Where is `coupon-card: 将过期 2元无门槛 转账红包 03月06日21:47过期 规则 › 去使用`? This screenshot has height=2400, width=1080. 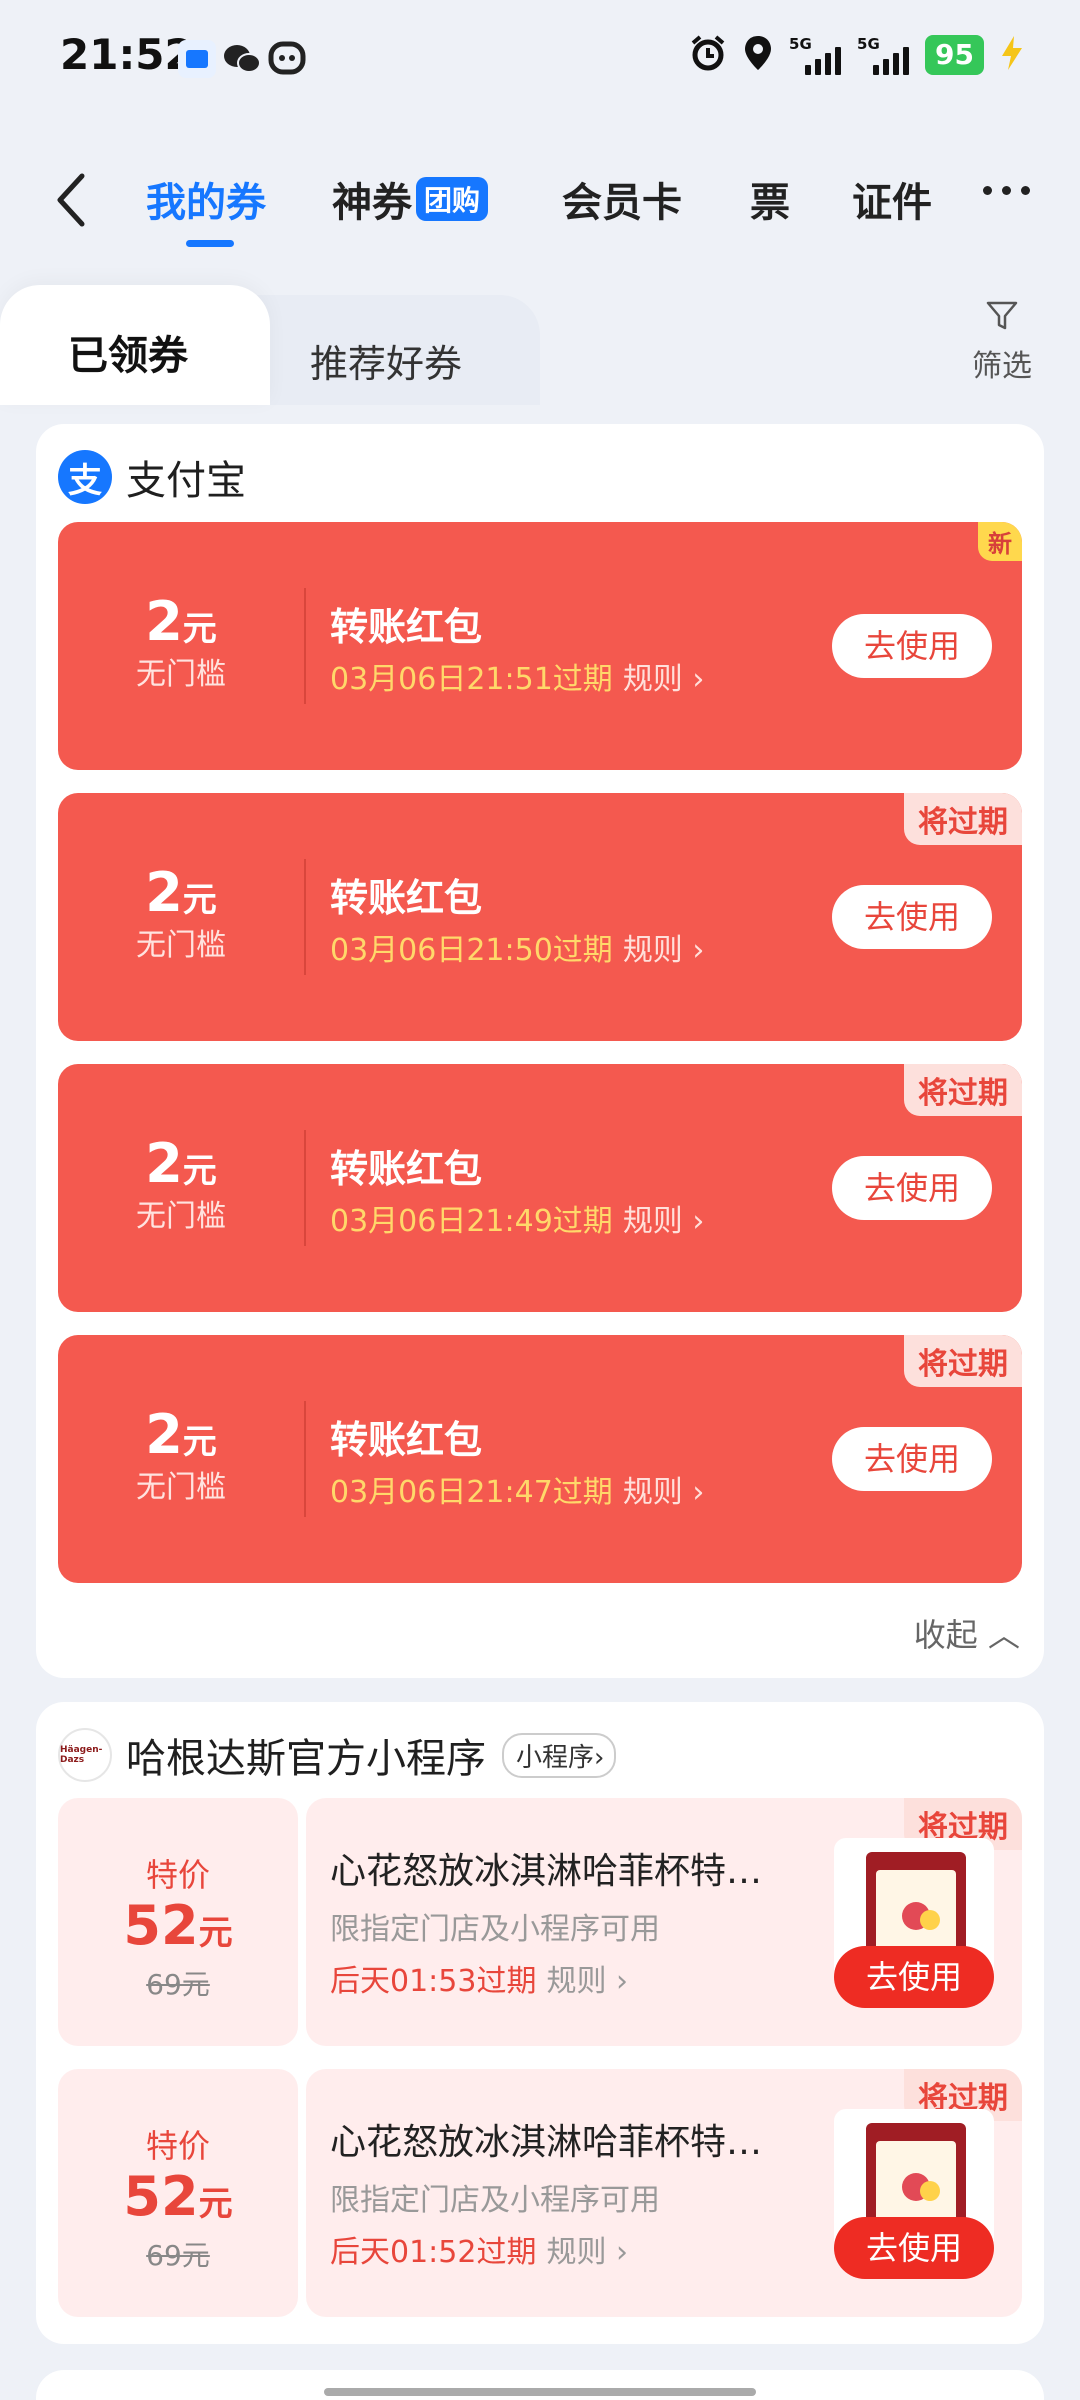
coupon-card: 将过期 2元无门槛 转账红包 03月06日21:47过期 规则 › 去使用 is located at coordinates (540, 1459).